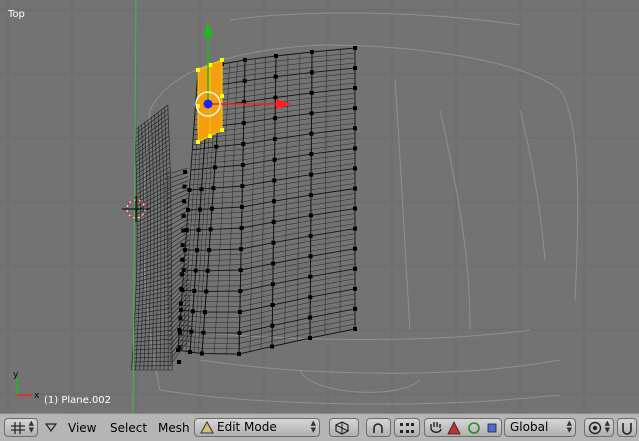 Image resolution: width=639 pixels, height=441 pixels. I want to click on draw-type-icon, so click(342, 428).